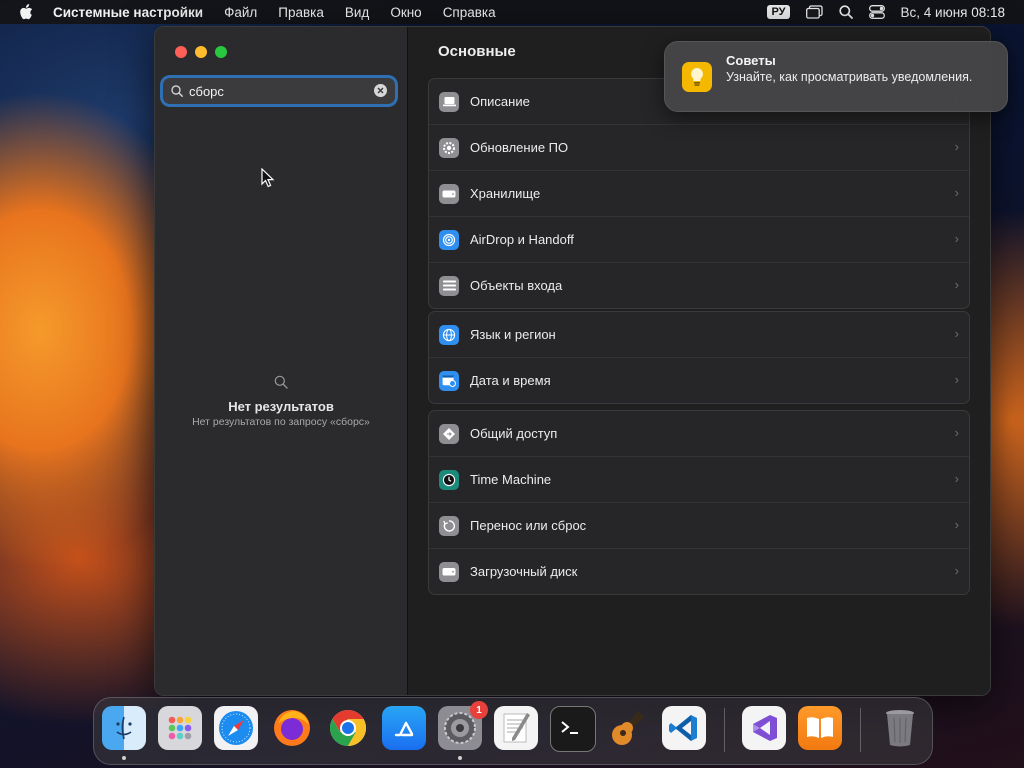 This screenshot has width=1024, height=768. What do you see at coordinates (348, 728) in the screenshot?
I see `chrome-icon` at bounding box center [348, 728].